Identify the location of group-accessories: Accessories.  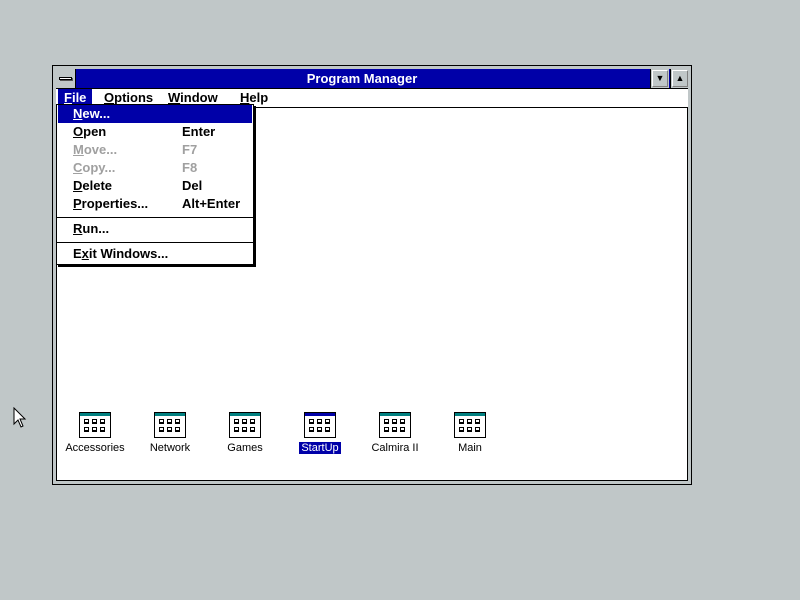
(95, 437).